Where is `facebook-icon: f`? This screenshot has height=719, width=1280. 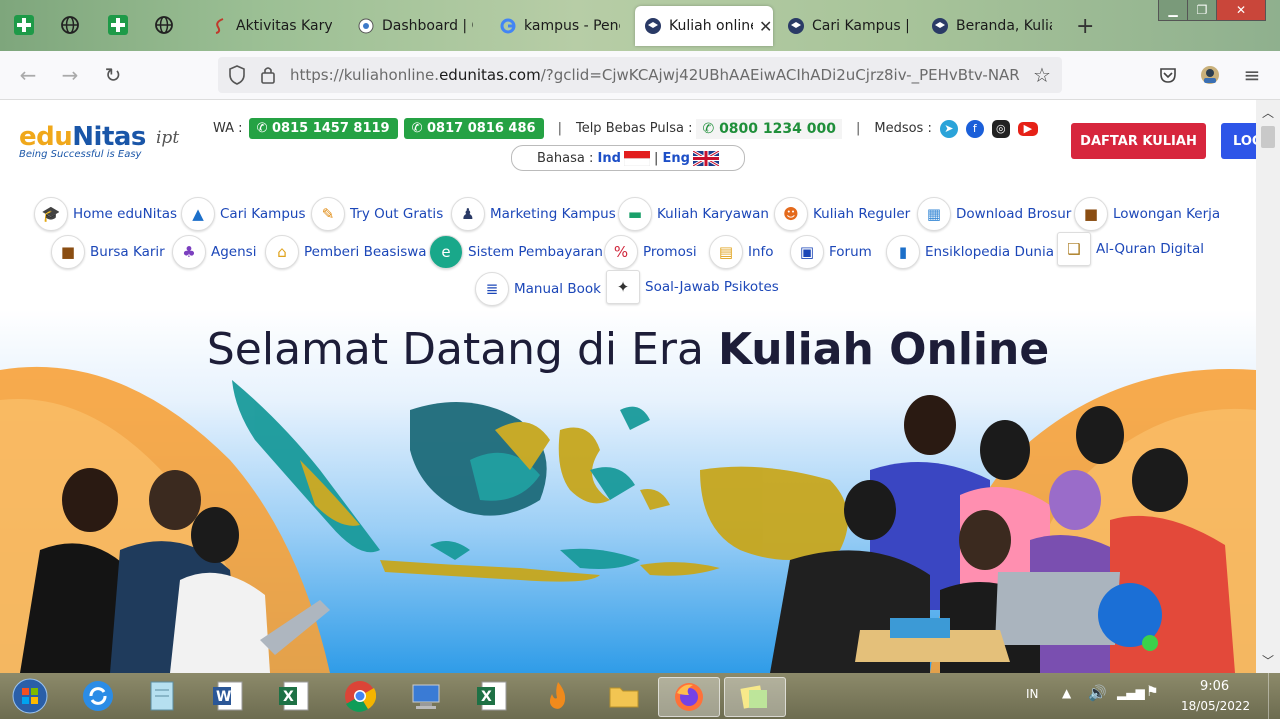 facebook-icon: f is located at coordinates (974, 128).